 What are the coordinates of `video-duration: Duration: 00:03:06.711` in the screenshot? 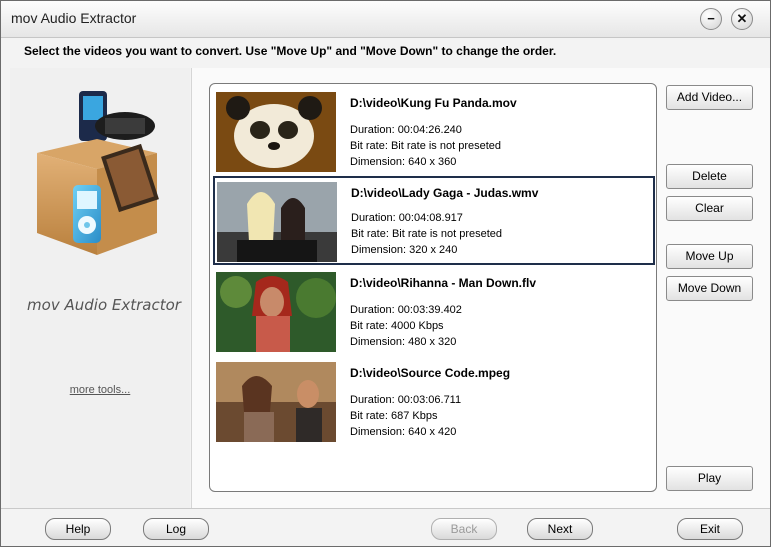 It's located at (406, 400).